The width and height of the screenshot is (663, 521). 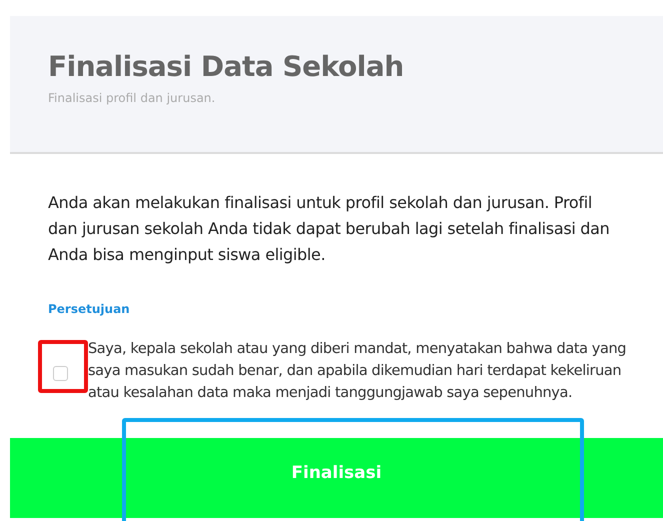 What do you see at coordinates (358, 371) in the screenshot?
I see `agreement-text: Saya, kepala sekolah atau yang diberi mandat, menyatakan bahwa data yang saya masukan sudah benar, dan apabila dikemudian hari terdapat kekeliruan atau kesalahan data maka menjadi tanggungjawab saya sepenuhnya.` at bounding box center [358, 371].